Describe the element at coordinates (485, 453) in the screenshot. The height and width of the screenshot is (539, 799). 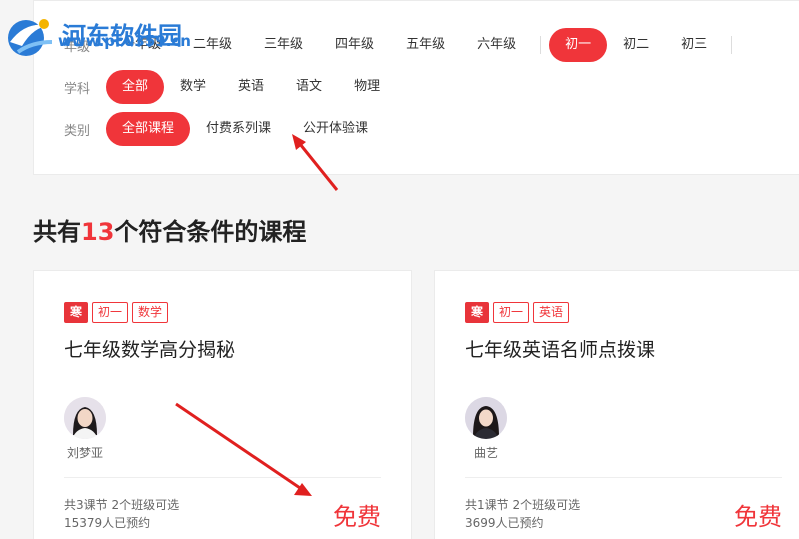
I see `teacher-name: 曲艺` at that location.